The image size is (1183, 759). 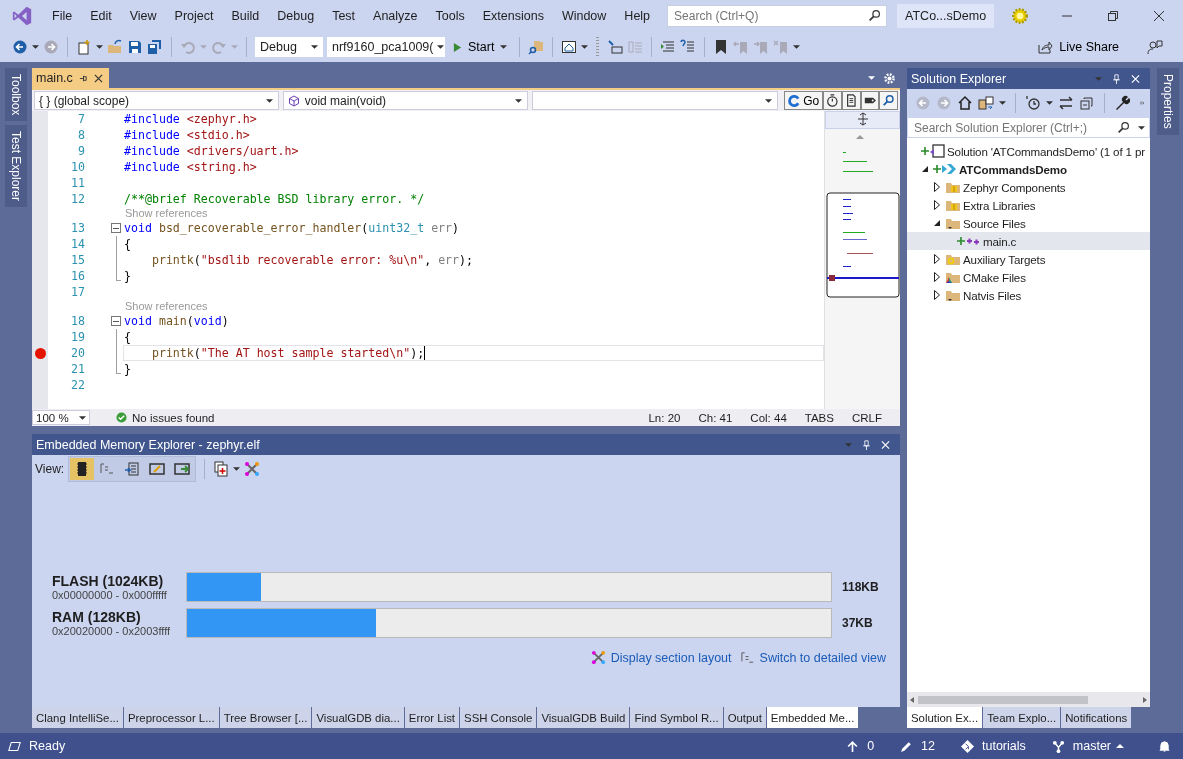 I want to click on tree-item: ATCommandsDemo, so click(x=1028, y=169).